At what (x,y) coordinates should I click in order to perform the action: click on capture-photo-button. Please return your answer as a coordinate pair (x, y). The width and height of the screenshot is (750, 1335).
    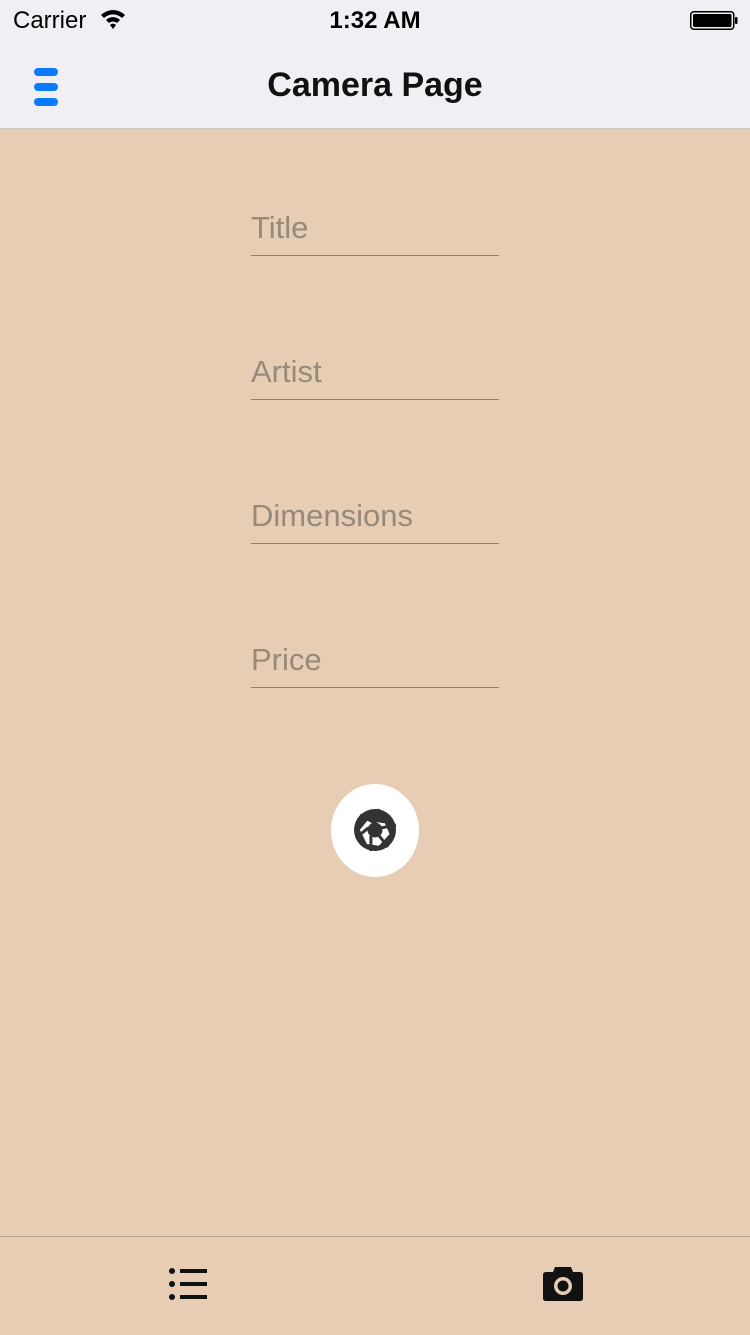
    Looking at the image, I should click on (375, 830).